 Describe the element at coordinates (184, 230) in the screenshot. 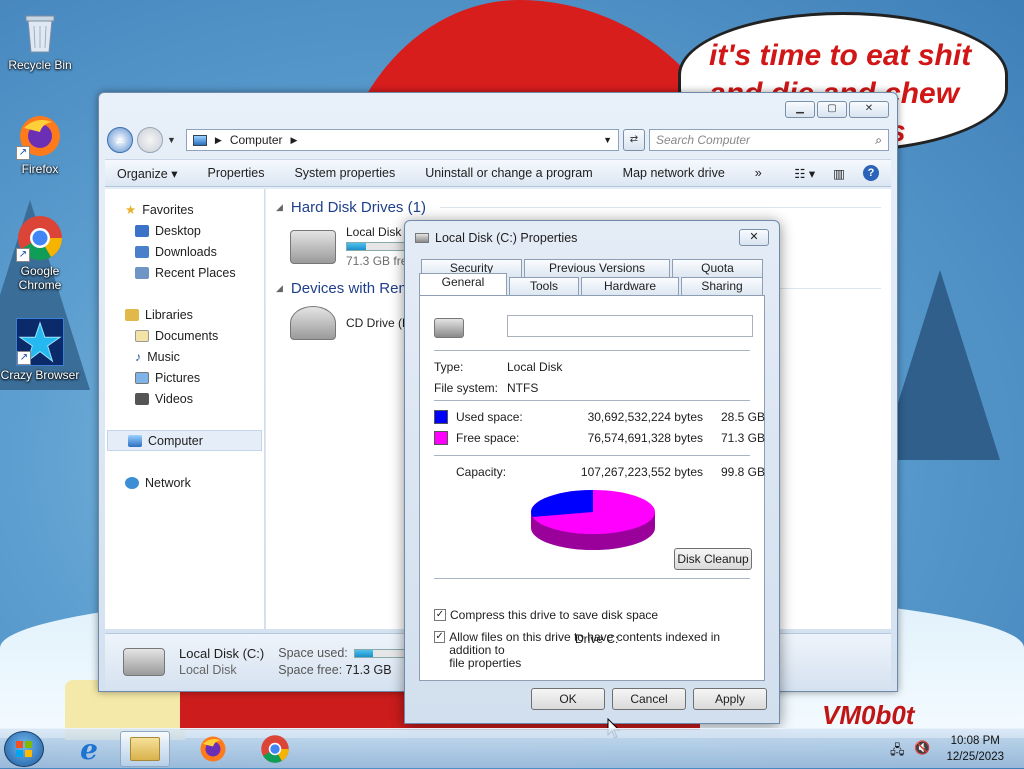

I see `nav-desktop: Desktop` at that location.